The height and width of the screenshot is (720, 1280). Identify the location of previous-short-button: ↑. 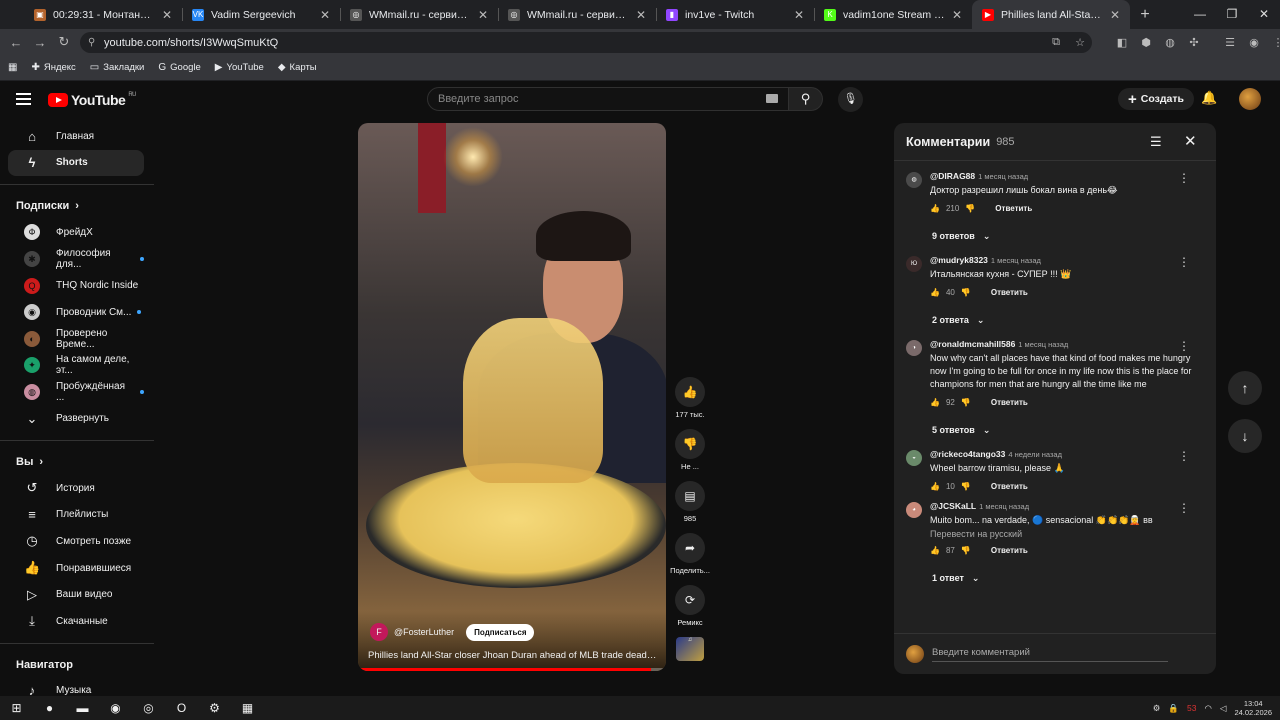
(1245, 388).